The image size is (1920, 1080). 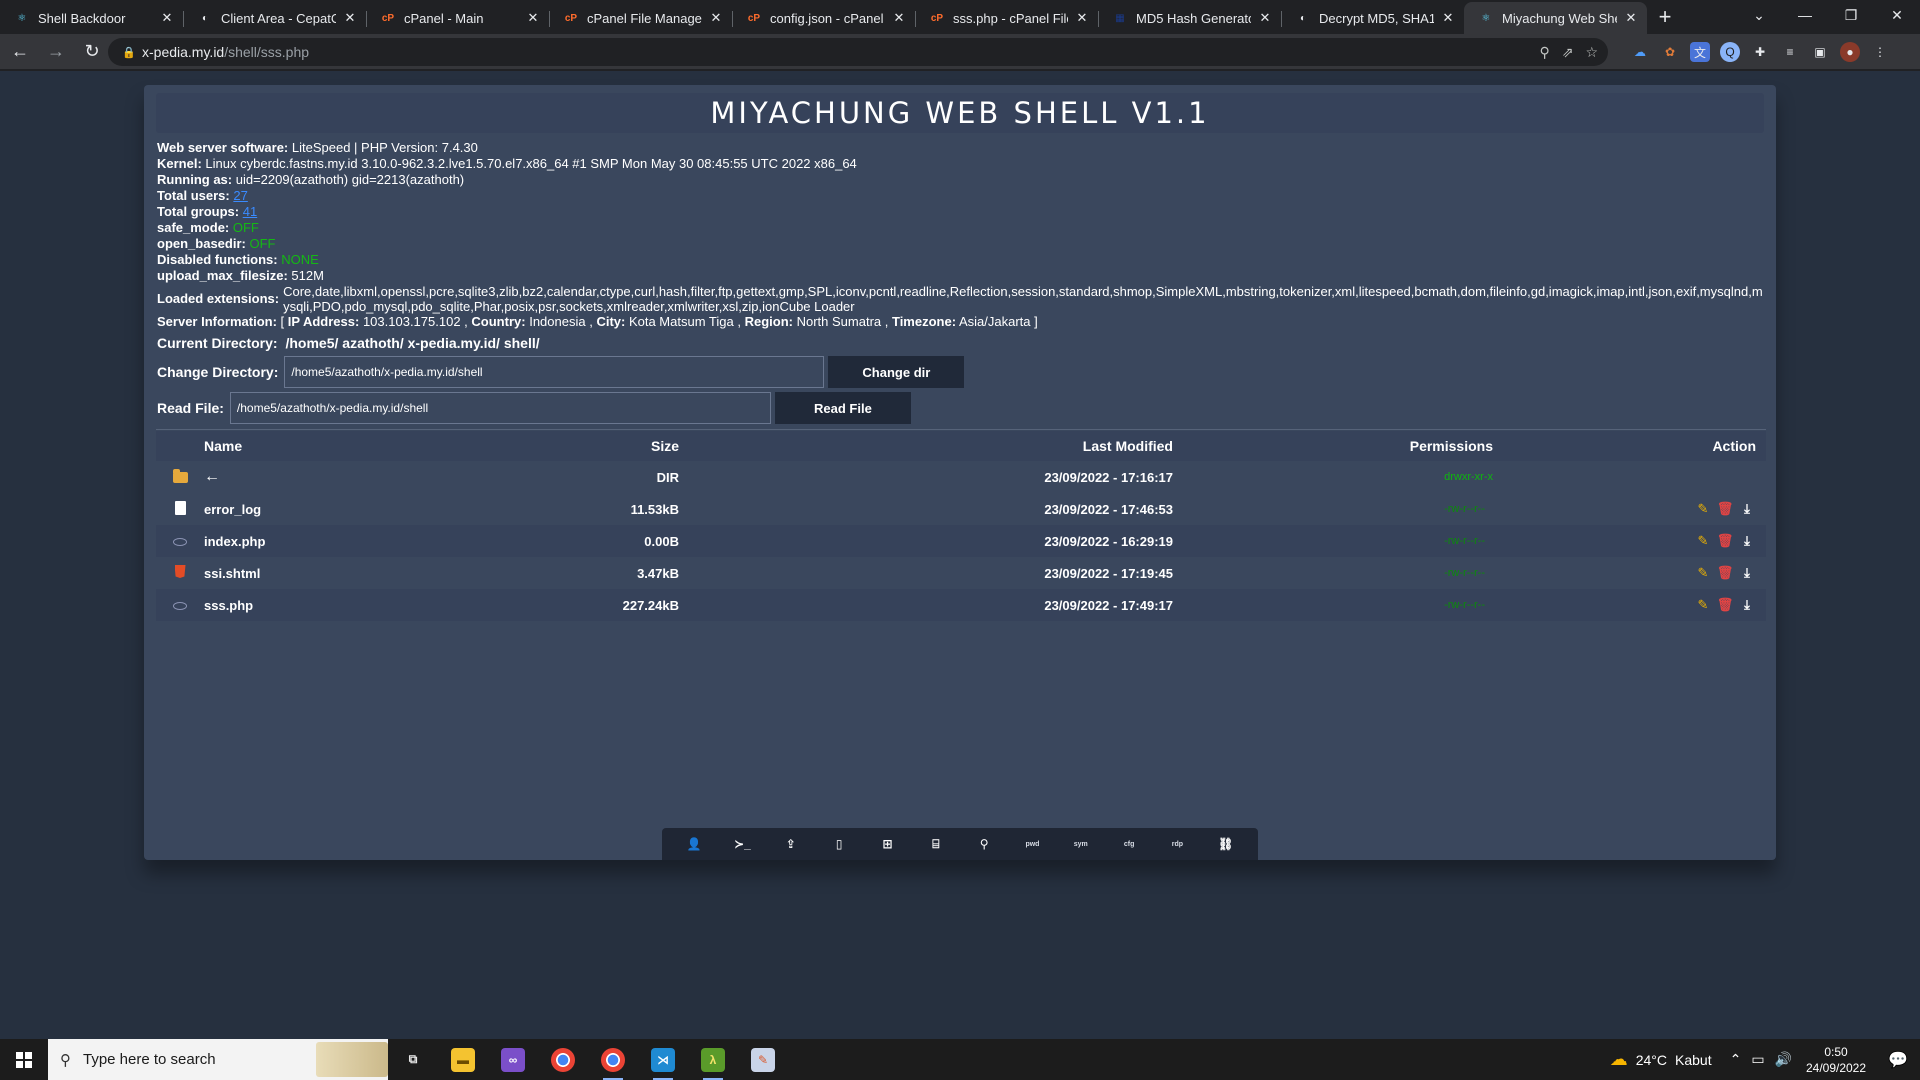 What do you see at coordinates (1700, 52) in the screenshot?
I see `translate-extension-icon: 文` at bounding box center [1700, 52].